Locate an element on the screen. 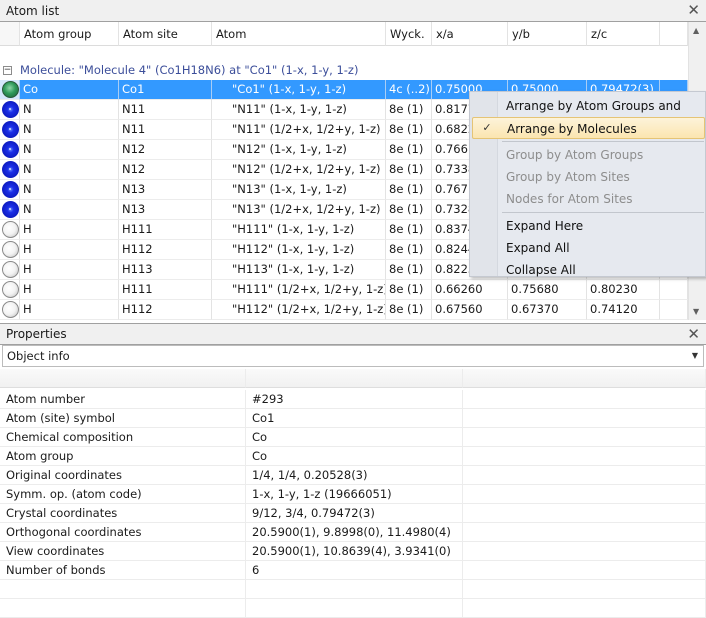 The height and width of the screenshot is (618, 706). atom-cell-atom: "H111" (1/2+x, 1/2+y, 1-z) is located at coordinates (299, 290).